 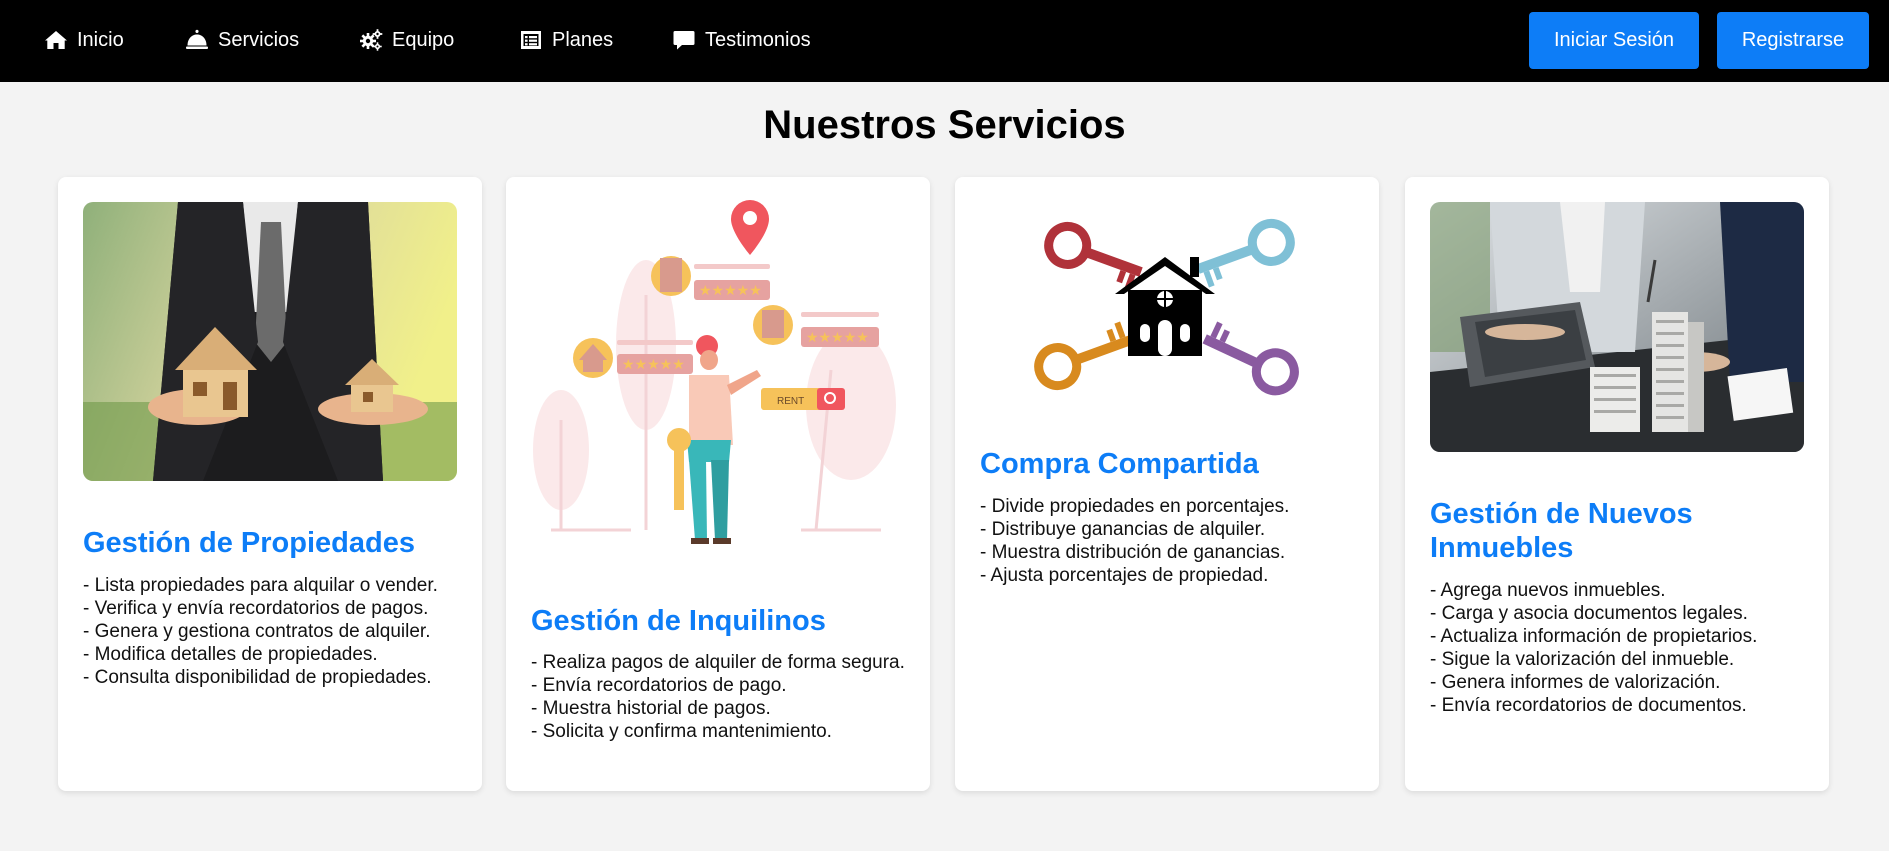 What do you see at coordinates (1561, 531) in the screenshot?
I see `card-title: Gestión de Nuevos Inmuebles` at bounding box center [1561, 531].